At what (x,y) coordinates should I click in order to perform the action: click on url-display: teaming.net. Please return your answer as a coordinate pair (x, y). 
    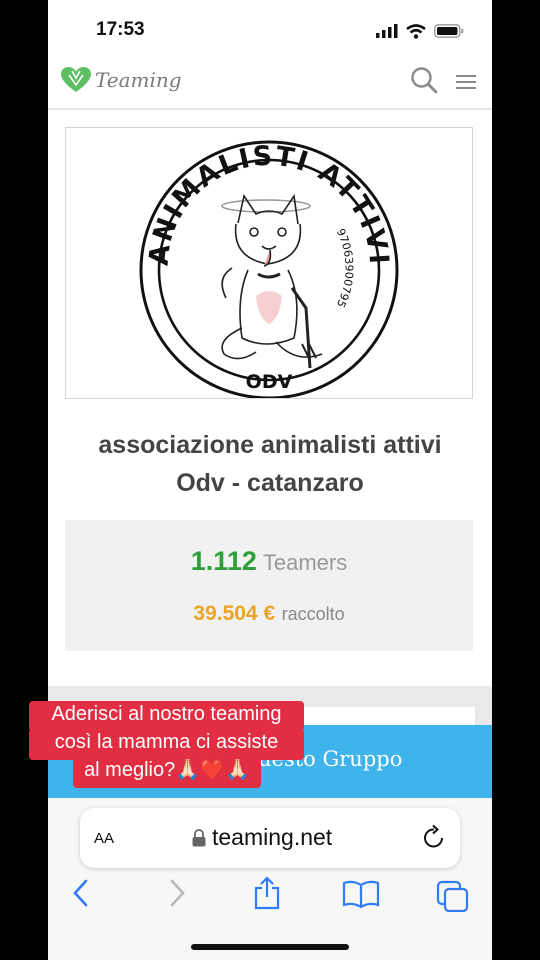
    Looking at the image, I should click on (262, 837).